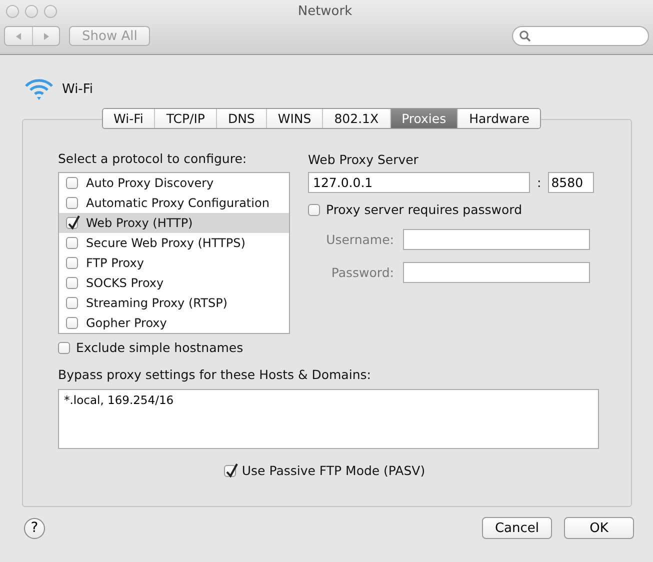 This screenshot has width=653, height=562. I want to click on checkbox-label: Use Passive FTP Mode (PASV), so click(334, 470).